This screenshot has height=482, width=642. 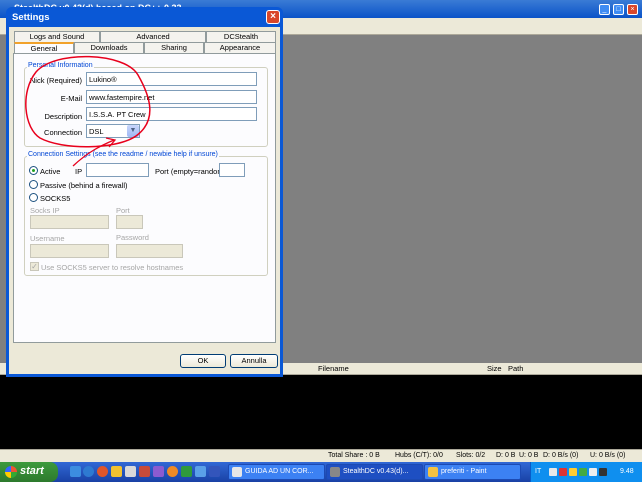 I want to click on language-indicator: IT, so click(x=538, y=471).